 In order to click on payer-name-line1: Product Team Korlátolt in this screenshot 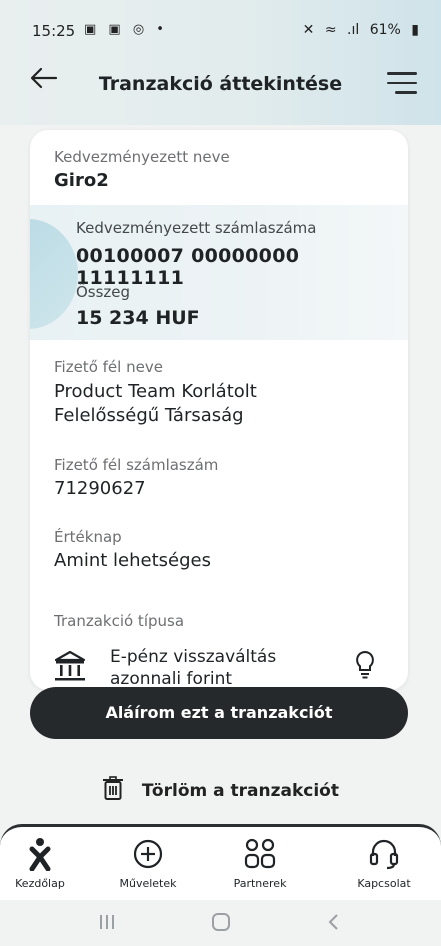, I will do `click(155, 391)`.